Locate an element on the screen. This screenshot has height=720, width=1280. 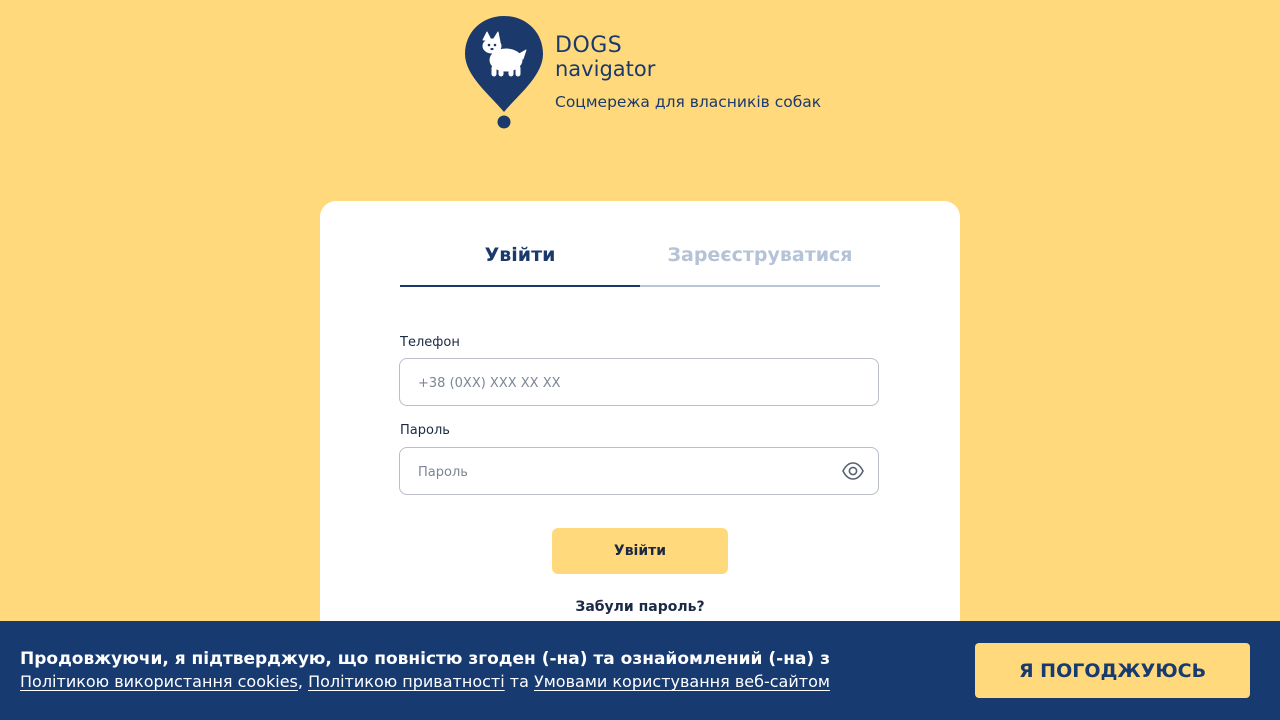
brand-tagline: Соцмережа для власників собак is located at coordinates (688, 102).